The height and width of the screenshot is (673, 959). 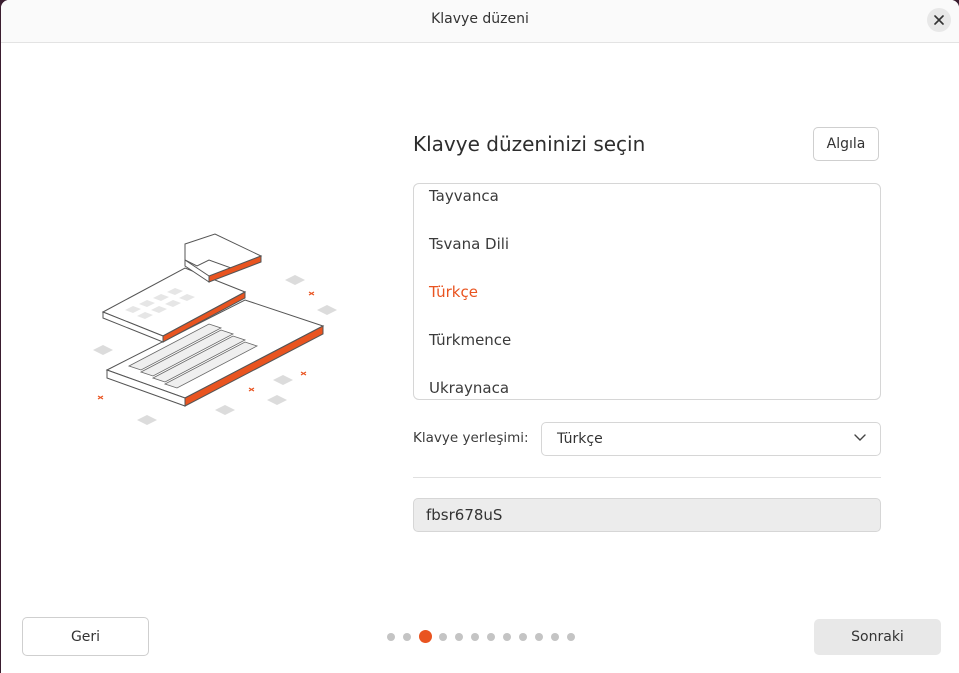 What do you see at coordinates (580, 439) in the screenshot?
I see `variant-value: Türkçe` at bounding box center [580, 439].